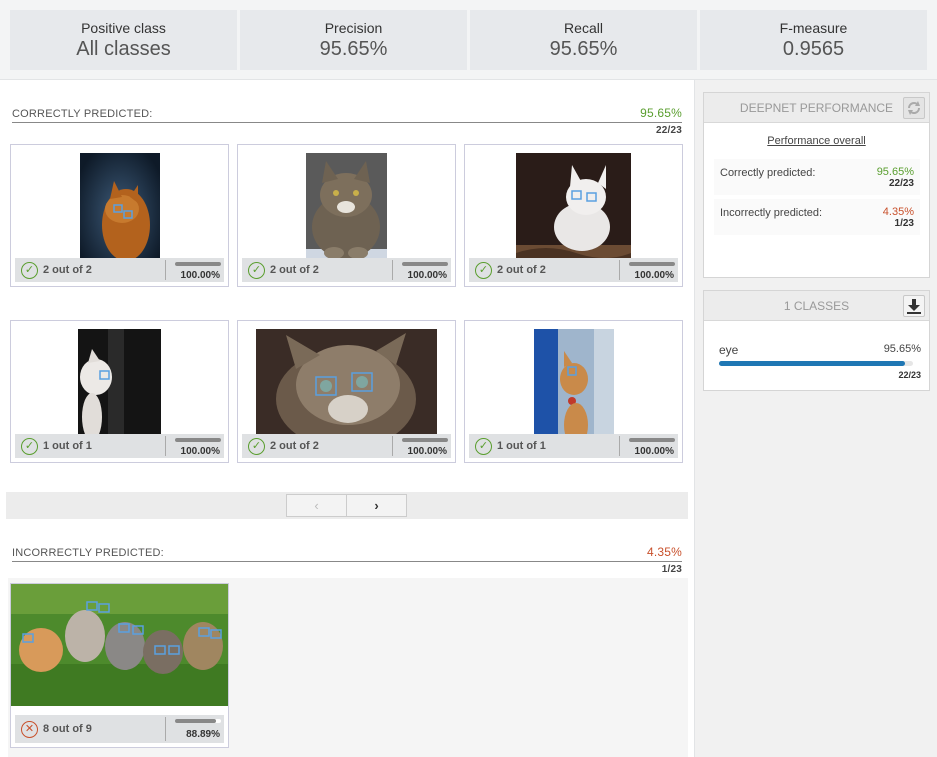  Describe the element at coordinates (902, 349) in the screenshot. I see `class-pct: 95.65%` at that location.